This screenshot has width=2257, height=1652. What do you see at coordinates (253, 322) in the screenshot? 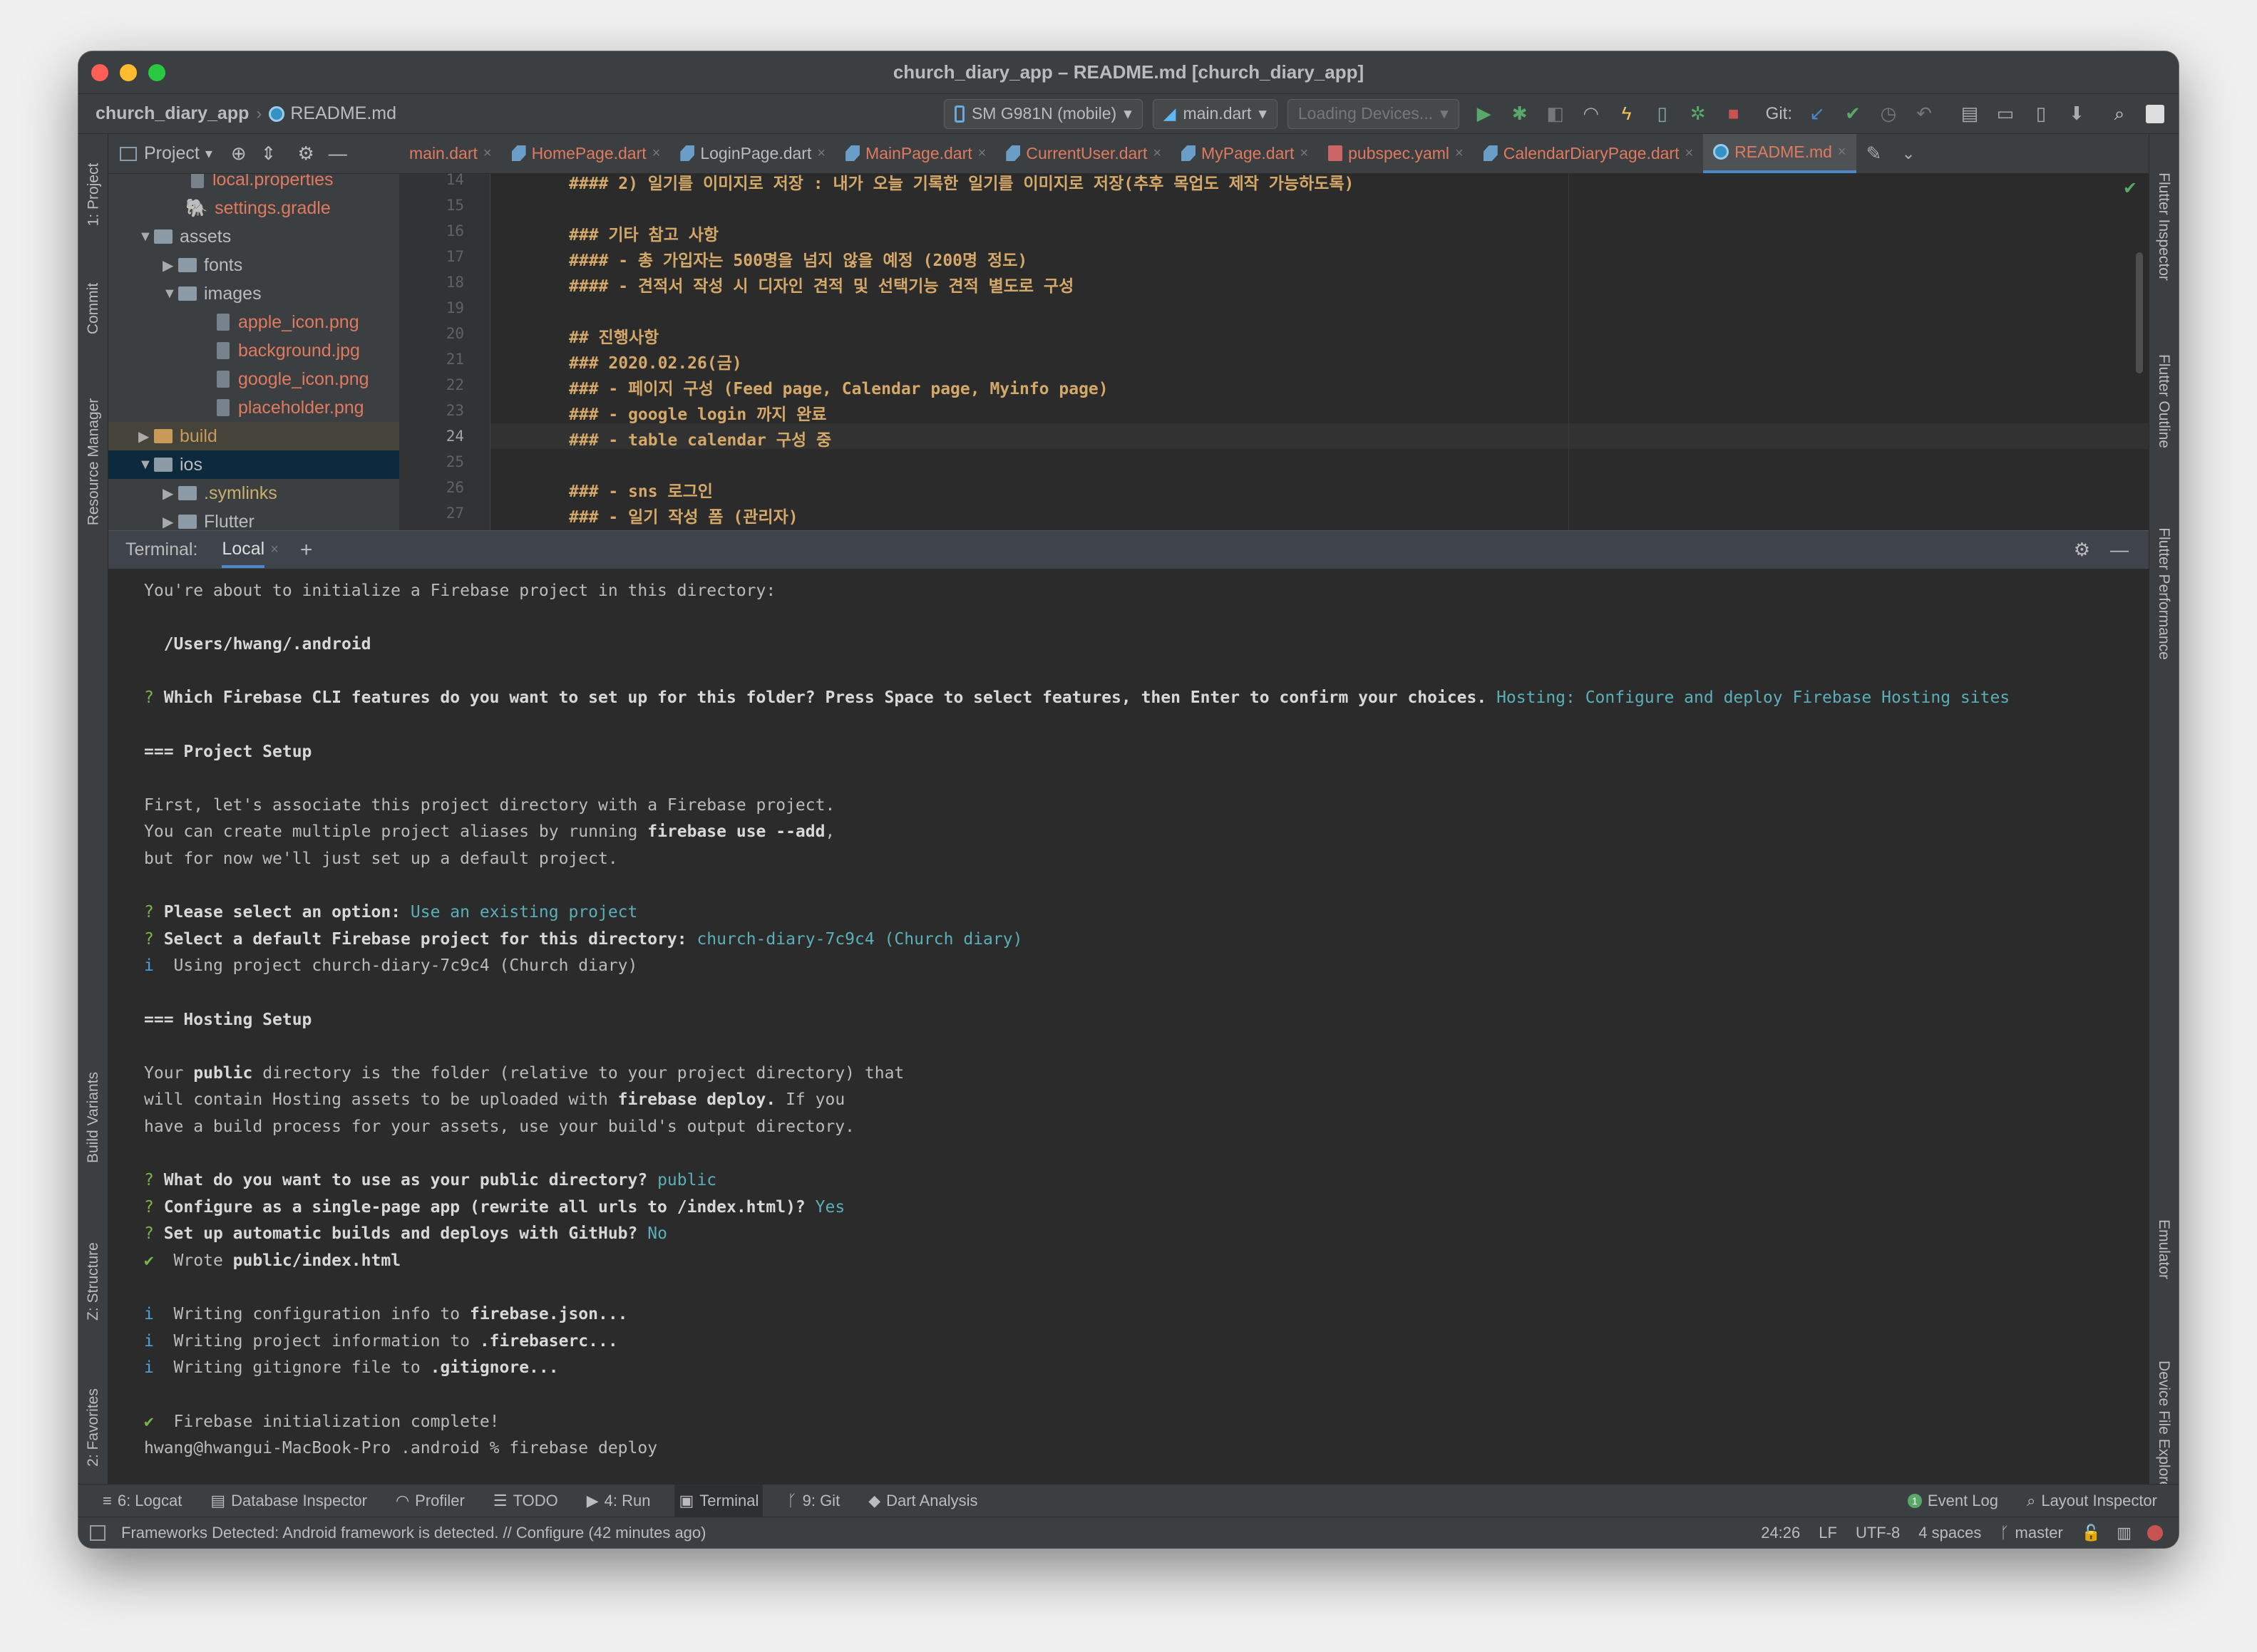
I see `tree-item-apple-icon: apple_icon.png` at bounding box center [253, 322].